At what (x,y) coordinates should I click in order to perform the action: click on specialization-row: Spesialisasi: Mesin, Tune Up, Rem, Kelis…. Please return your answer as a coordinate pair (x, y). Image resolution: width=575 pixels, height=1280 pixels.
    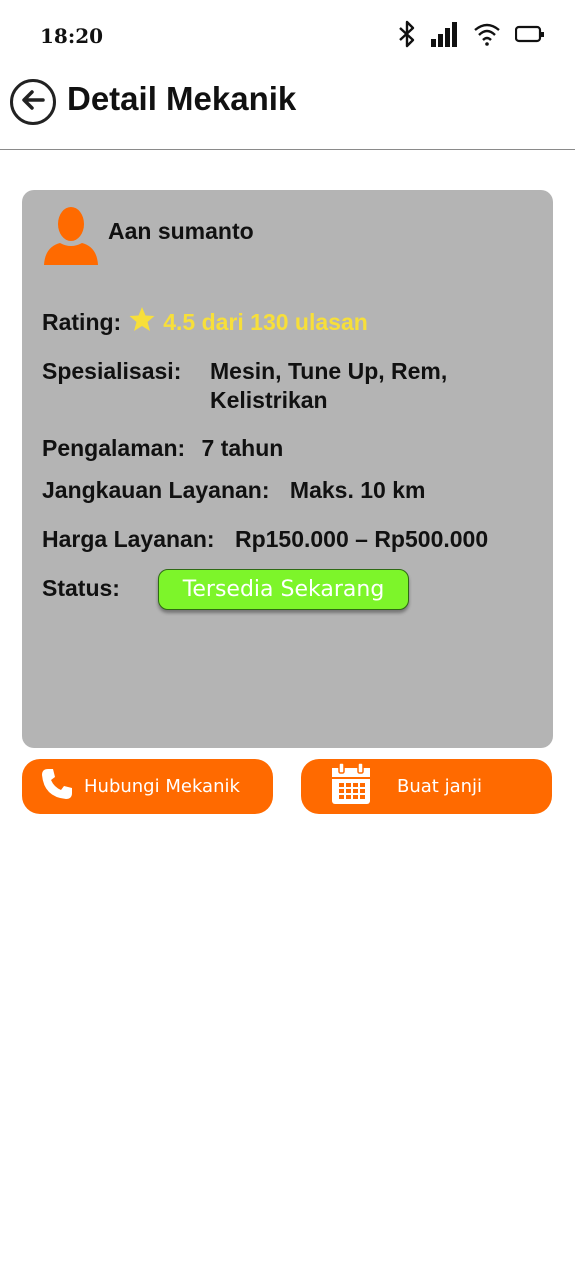
    Looking at the image, I should click on (244, 385).